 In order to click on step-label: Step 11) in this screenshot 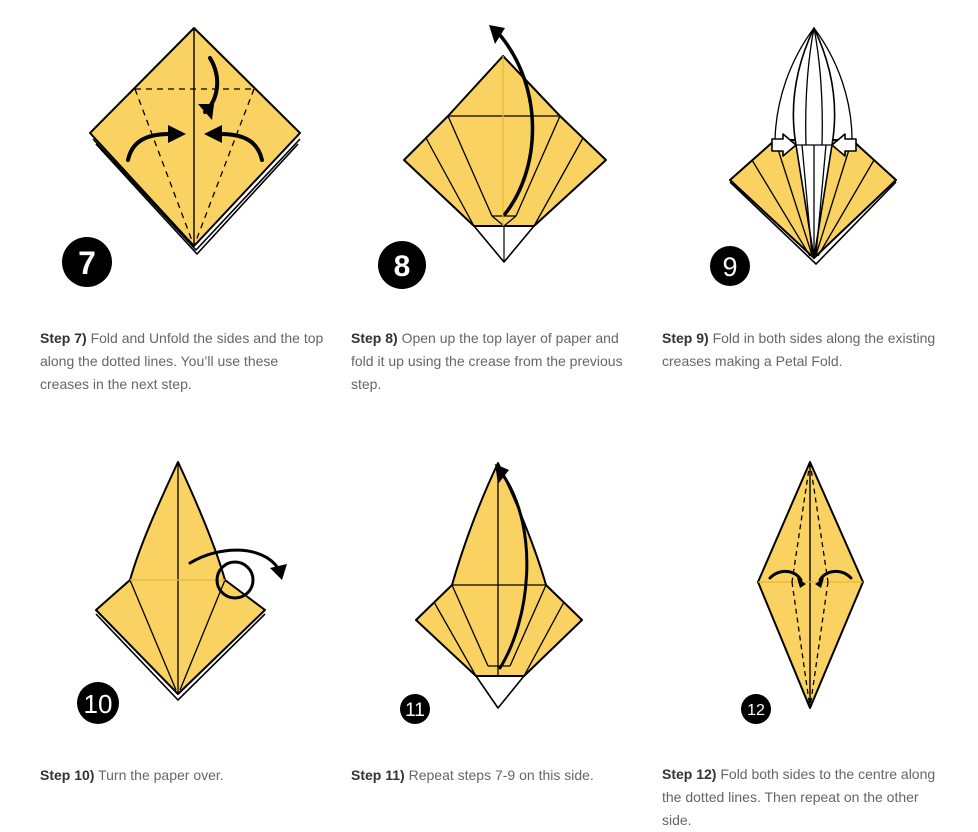, I will do `click(378, 775)`.